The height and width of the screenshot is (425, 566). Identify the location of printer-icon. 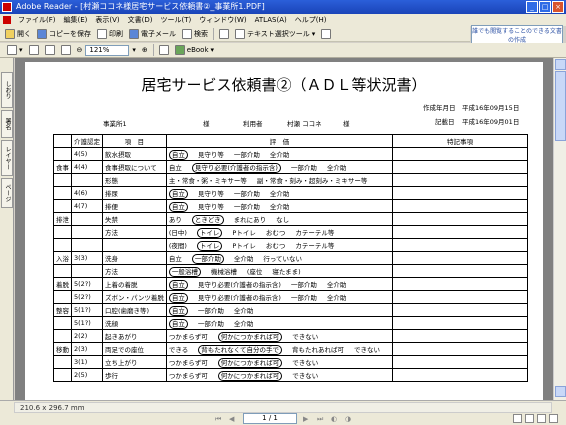
(102, 33).